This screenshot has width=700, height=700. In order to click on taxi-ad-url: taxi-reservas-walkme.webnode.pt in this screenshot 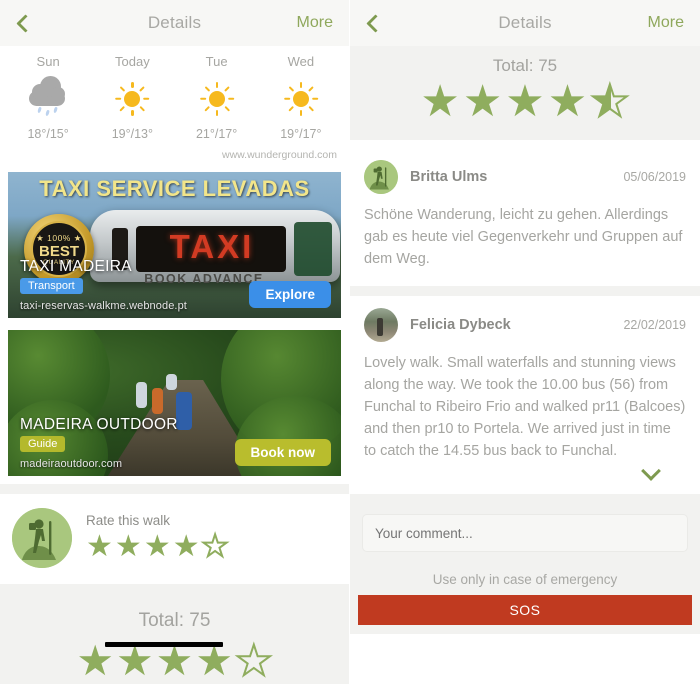, I will do `click(103, 306)`.